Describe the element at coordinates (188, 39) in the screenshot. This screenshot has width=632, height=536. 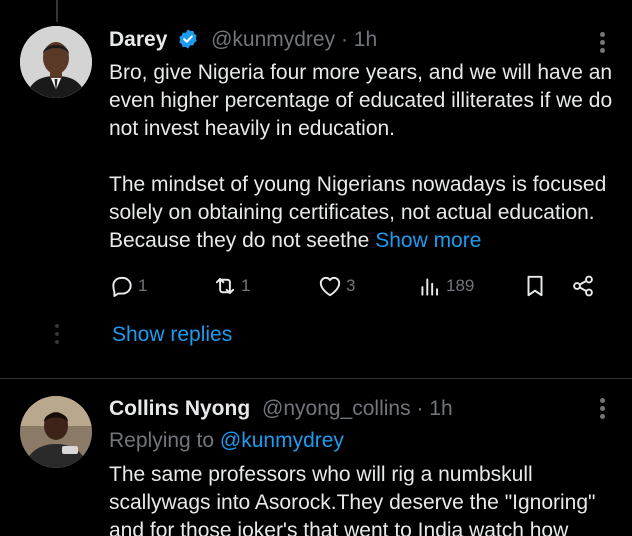
I see `verified-badge-icon` at that location.